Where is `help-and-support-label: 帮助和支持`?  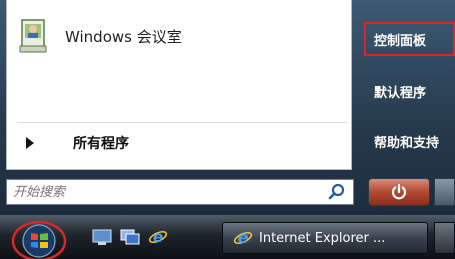
help-and-support-label: 帮助和支持 is located at coordinates (407, 143).